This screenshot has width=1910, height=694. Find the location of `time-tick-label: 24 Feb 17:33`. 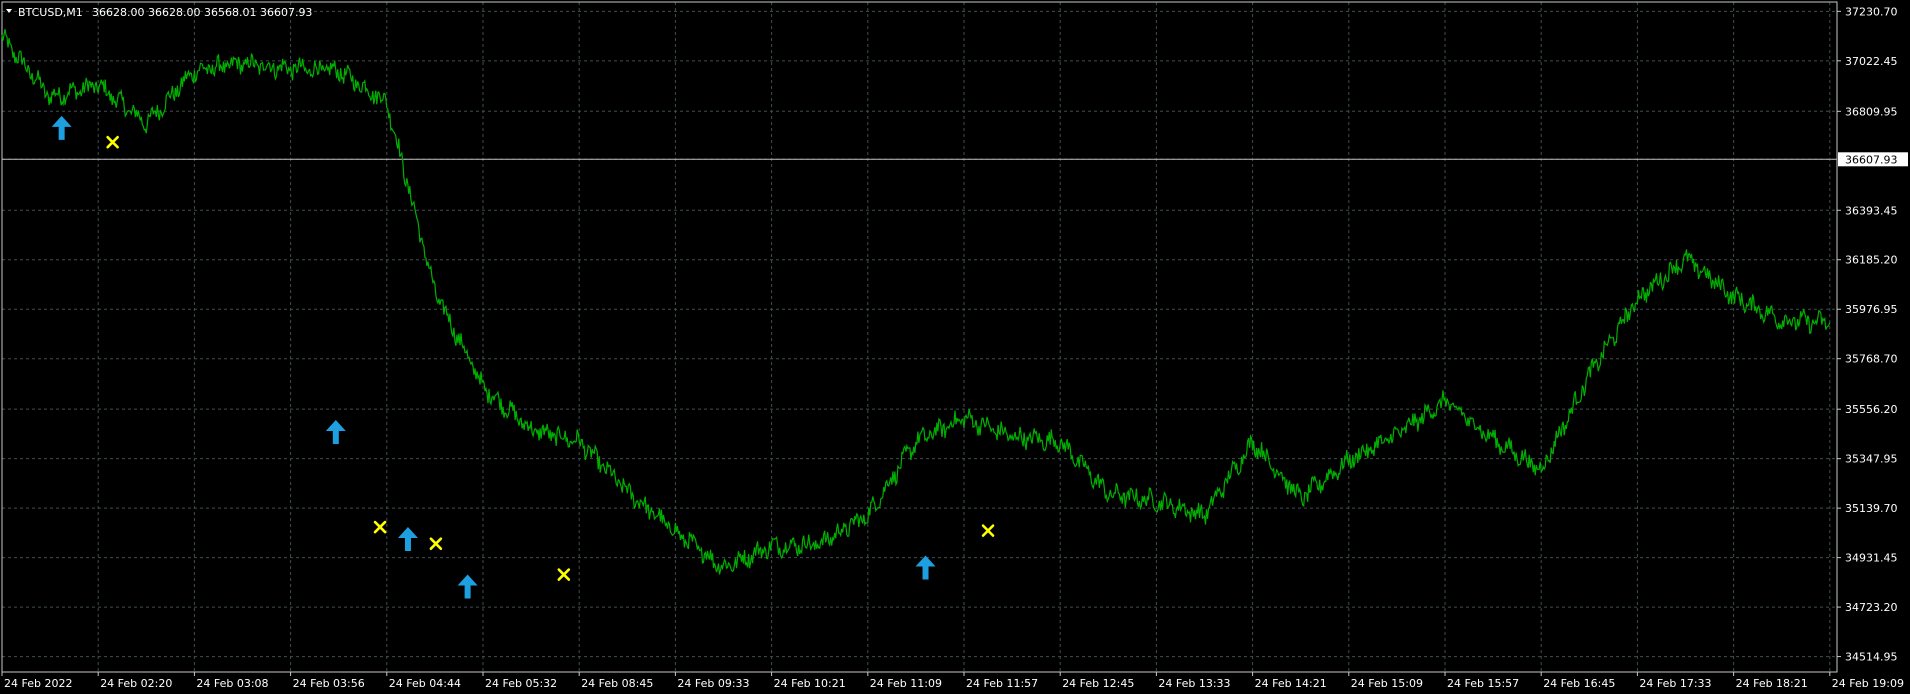

time-tick-label: 24 Feb 17:33 is located at coordinates (1675, 683).